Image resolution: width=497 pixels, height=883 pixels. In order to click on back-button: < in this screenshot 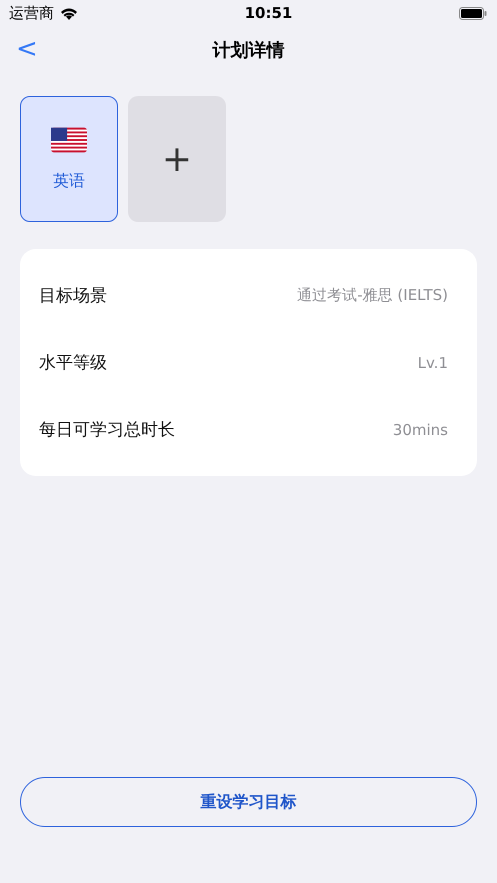, I will do `click(27, 49)`.